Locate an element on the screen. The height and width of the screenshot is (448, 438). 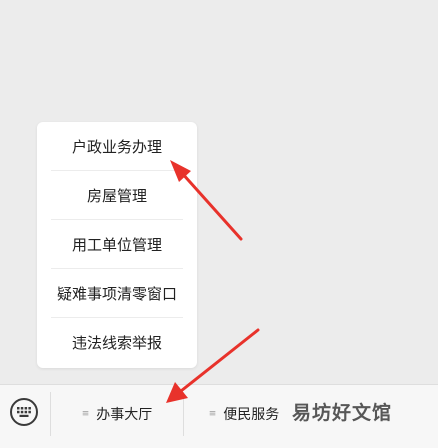
arrow-to-menu-item is located at coordinates (206, 200).